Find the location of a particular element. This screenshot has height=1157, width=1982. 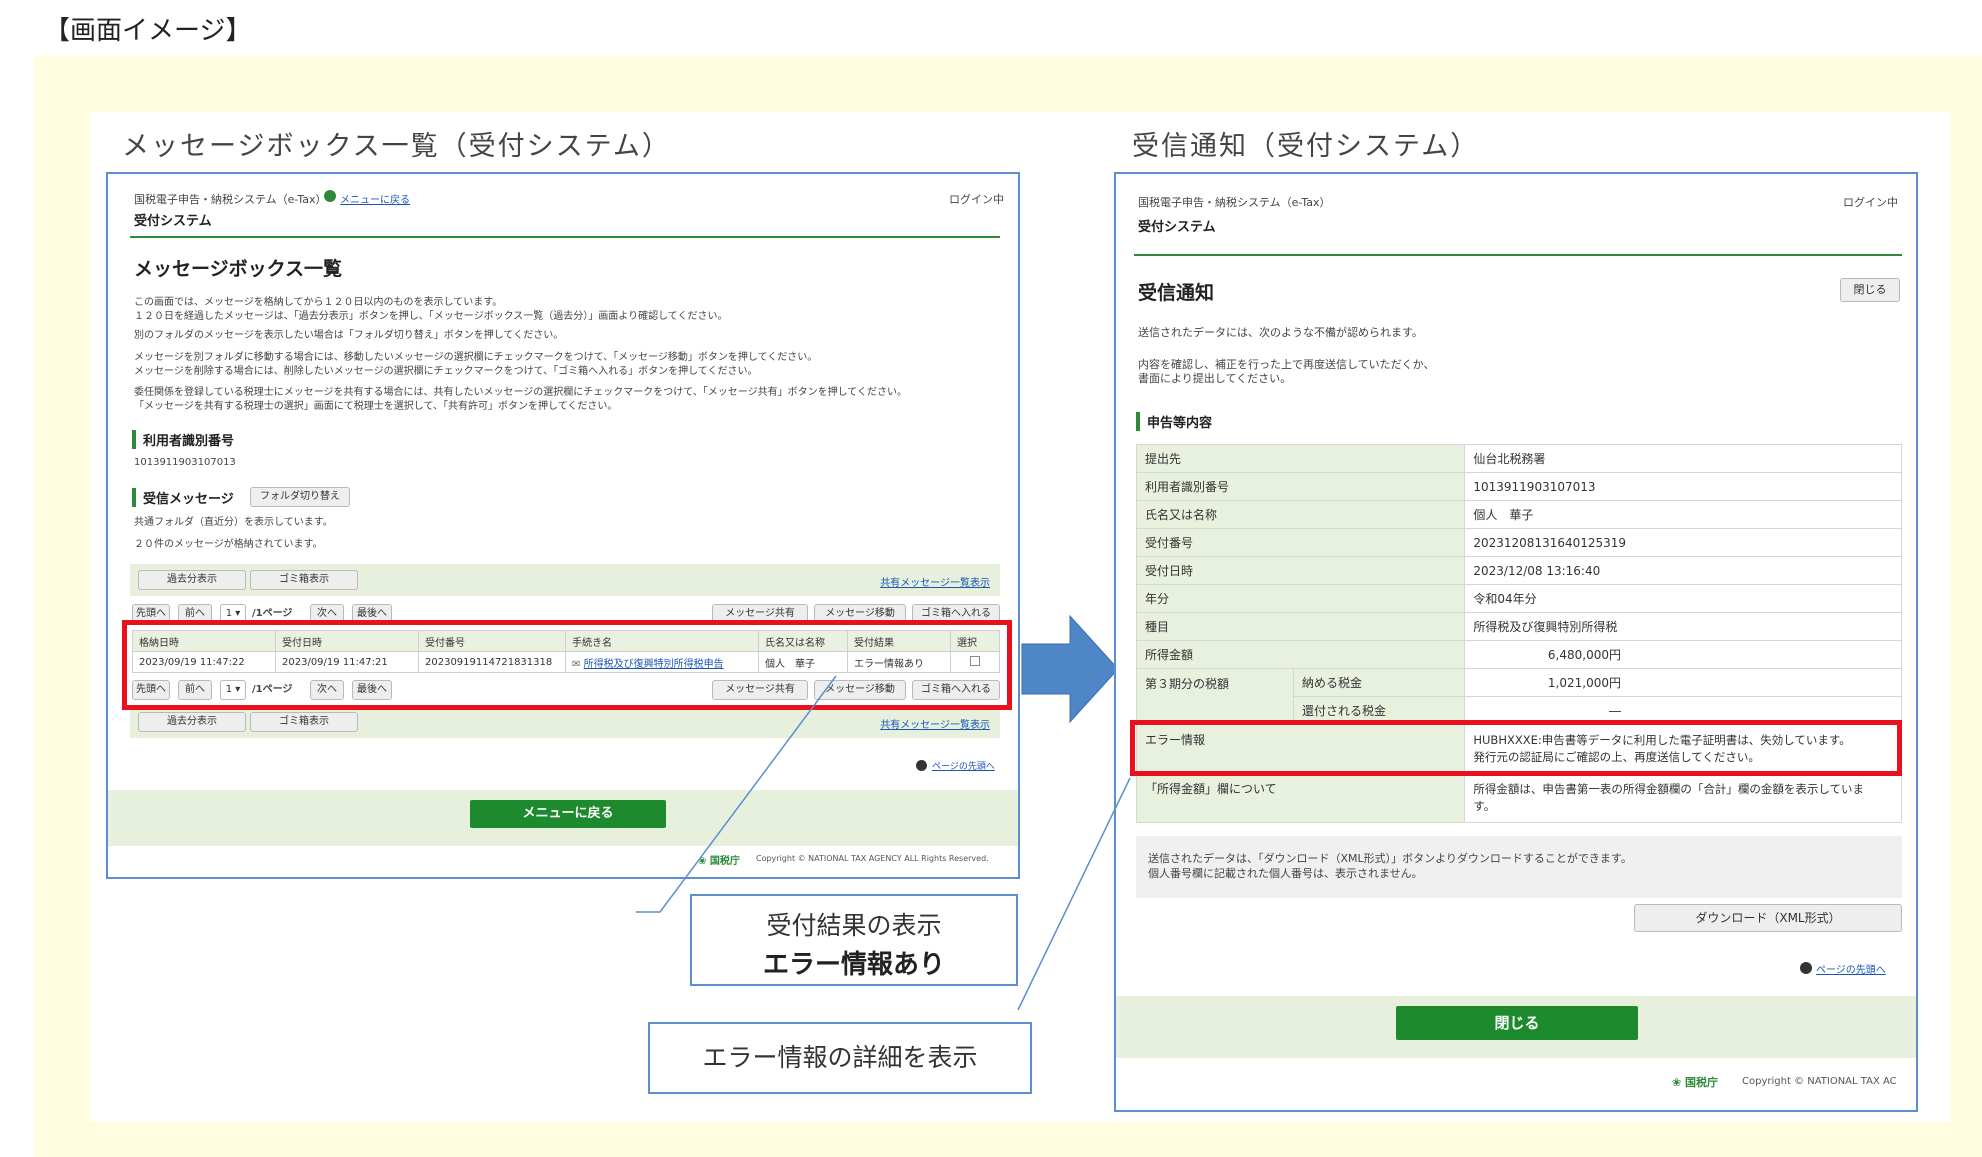

callout-result-display: 受付結果の表示 エラー情報あり is located at coordinates (854, 940).